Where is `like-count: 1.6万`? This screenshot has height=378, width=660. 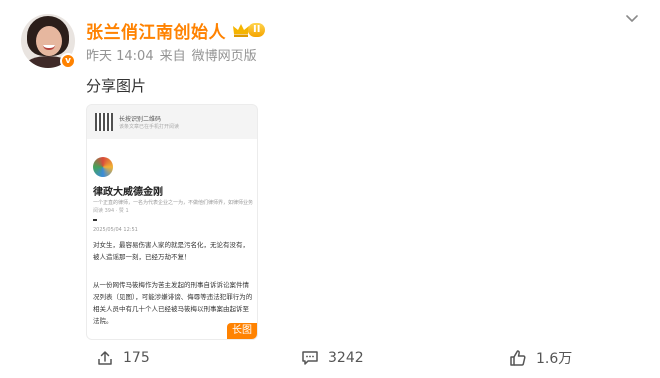
like-count: 1.6万 is located at coordinates (554, 359).